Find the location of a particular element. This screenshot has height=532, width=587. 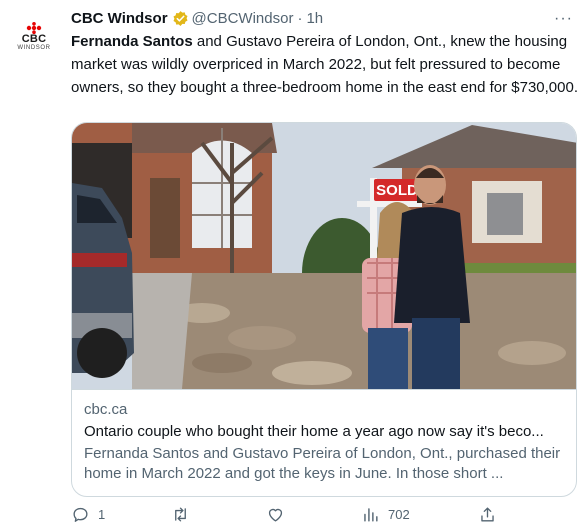

avatar: CBC WINDSOR is located at coordinates (34, 36).